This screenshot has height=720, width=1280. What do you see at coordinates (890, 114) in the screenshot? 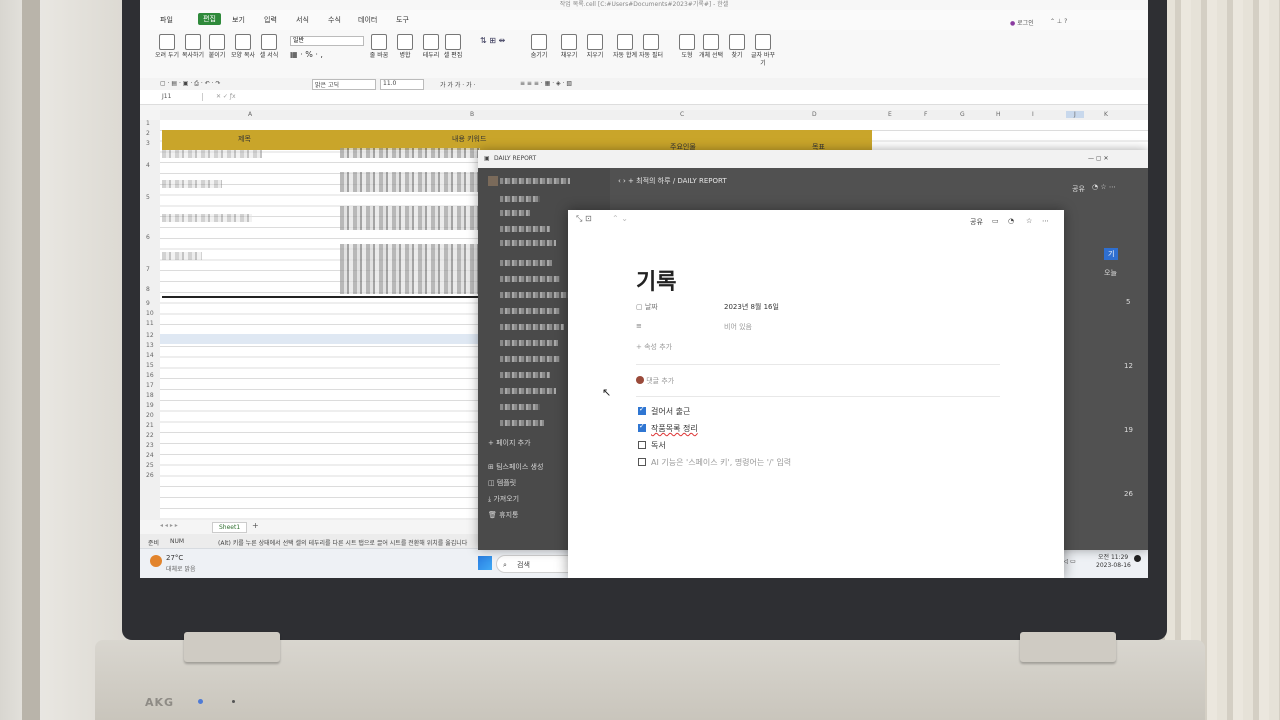
I see `column-header-e: E` at bounding box center [890, 114].